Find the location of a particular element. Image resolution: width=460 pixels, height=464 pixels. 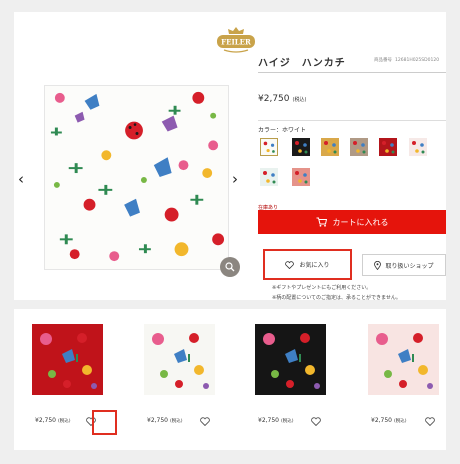

favorite-button: お気に入り is located at coordinates (307, 264).